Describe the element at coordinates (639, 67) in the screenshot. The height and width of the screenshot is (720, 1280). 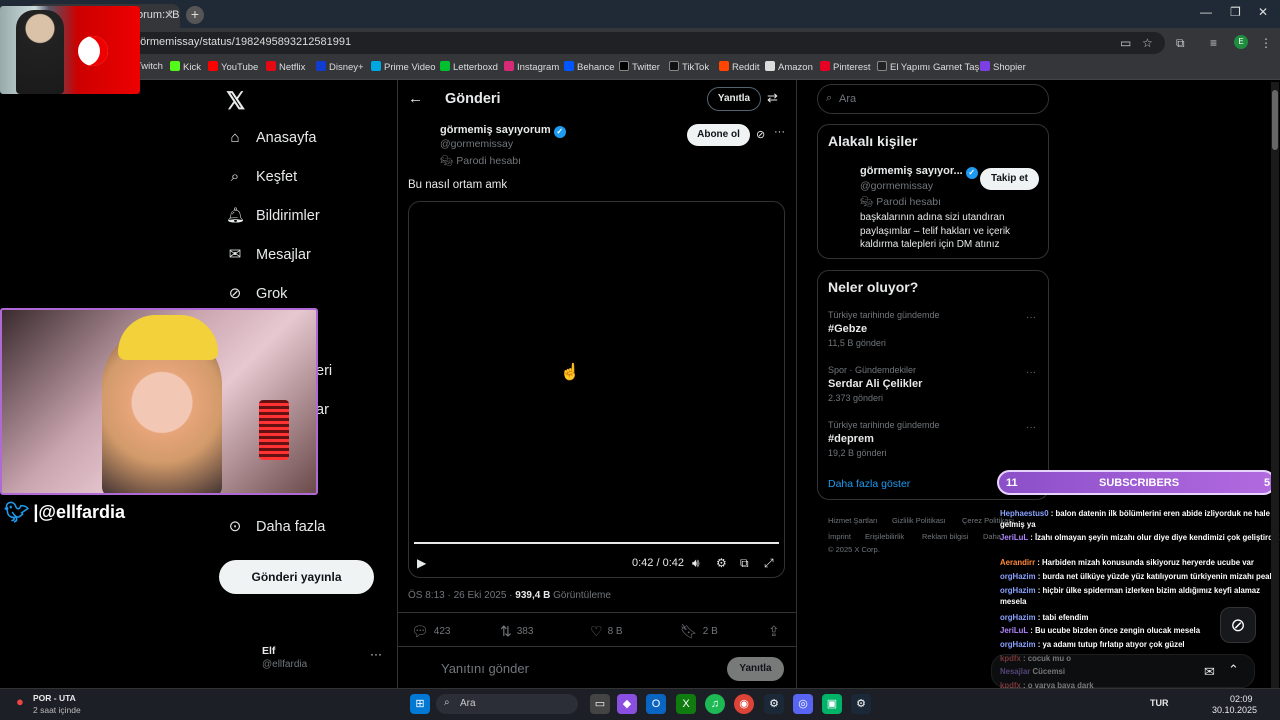
I see `bookmark-item: Twitter` at that location.